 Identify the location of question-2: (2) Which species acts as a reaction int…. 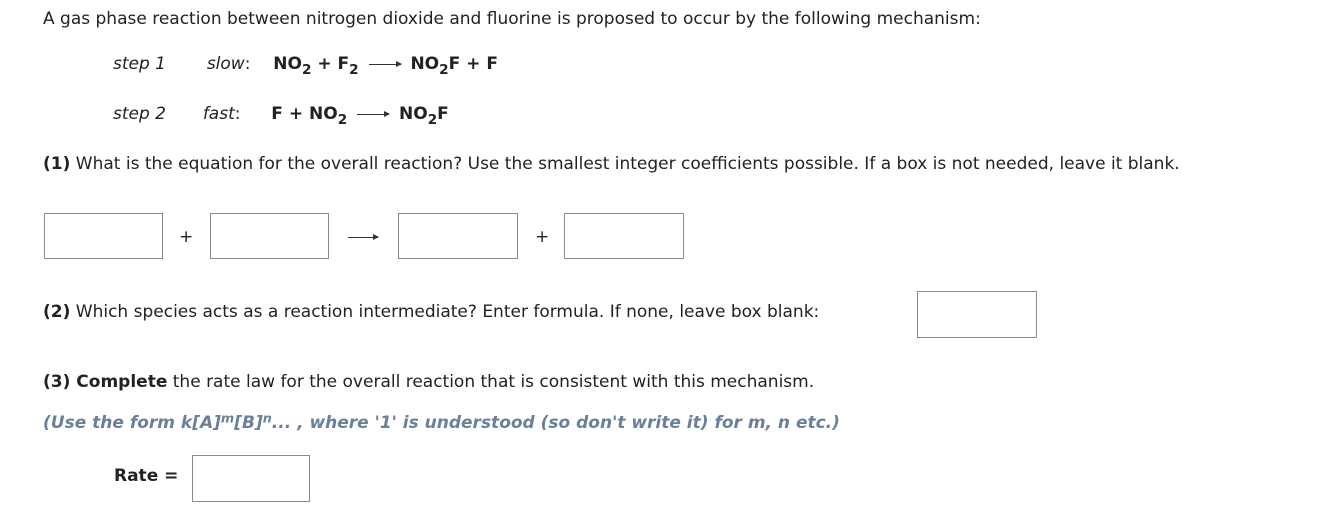
(431, 312).